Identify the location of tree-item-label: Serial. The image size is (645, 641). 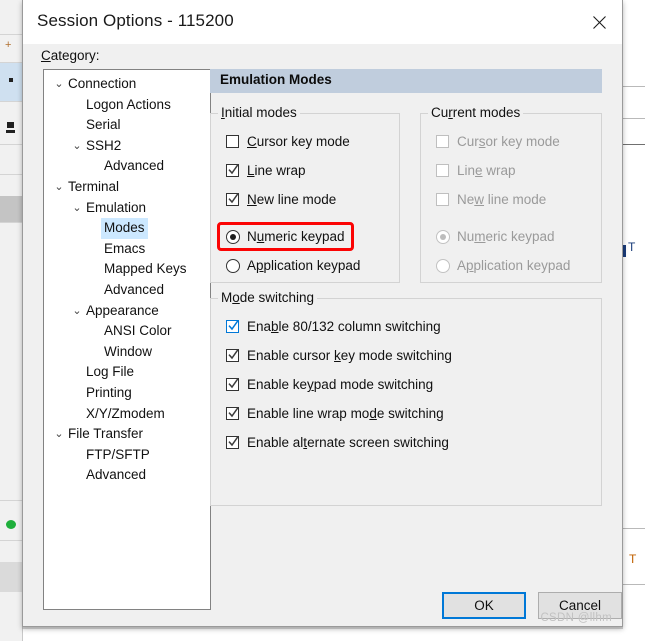
(103, 125).